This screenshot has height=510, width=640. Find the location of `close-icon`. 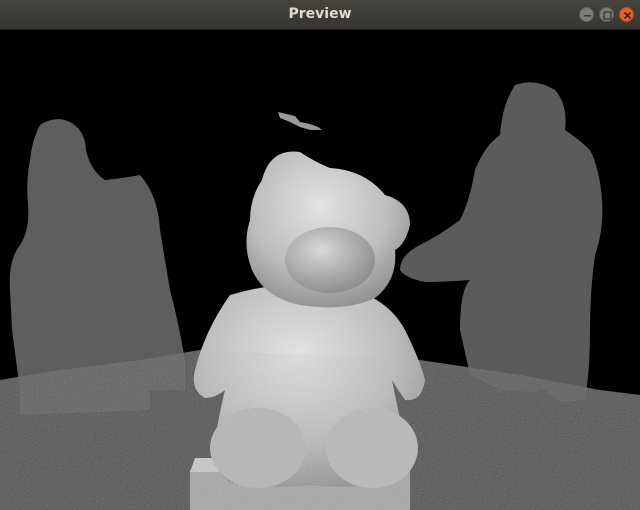

close-icon is located at coordinates (627, 15).